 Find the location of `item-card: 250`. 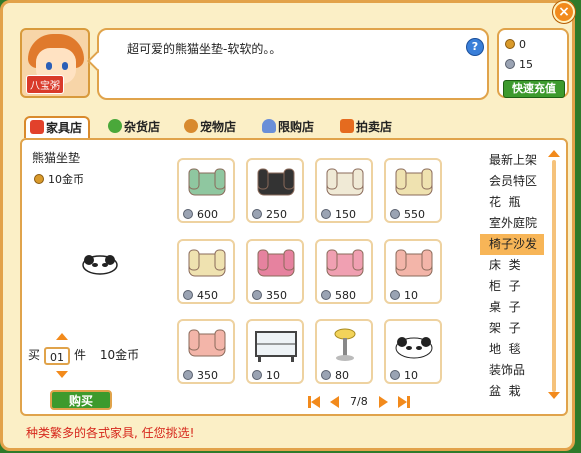

item-card: 250 is located at coordinates (275, 190).